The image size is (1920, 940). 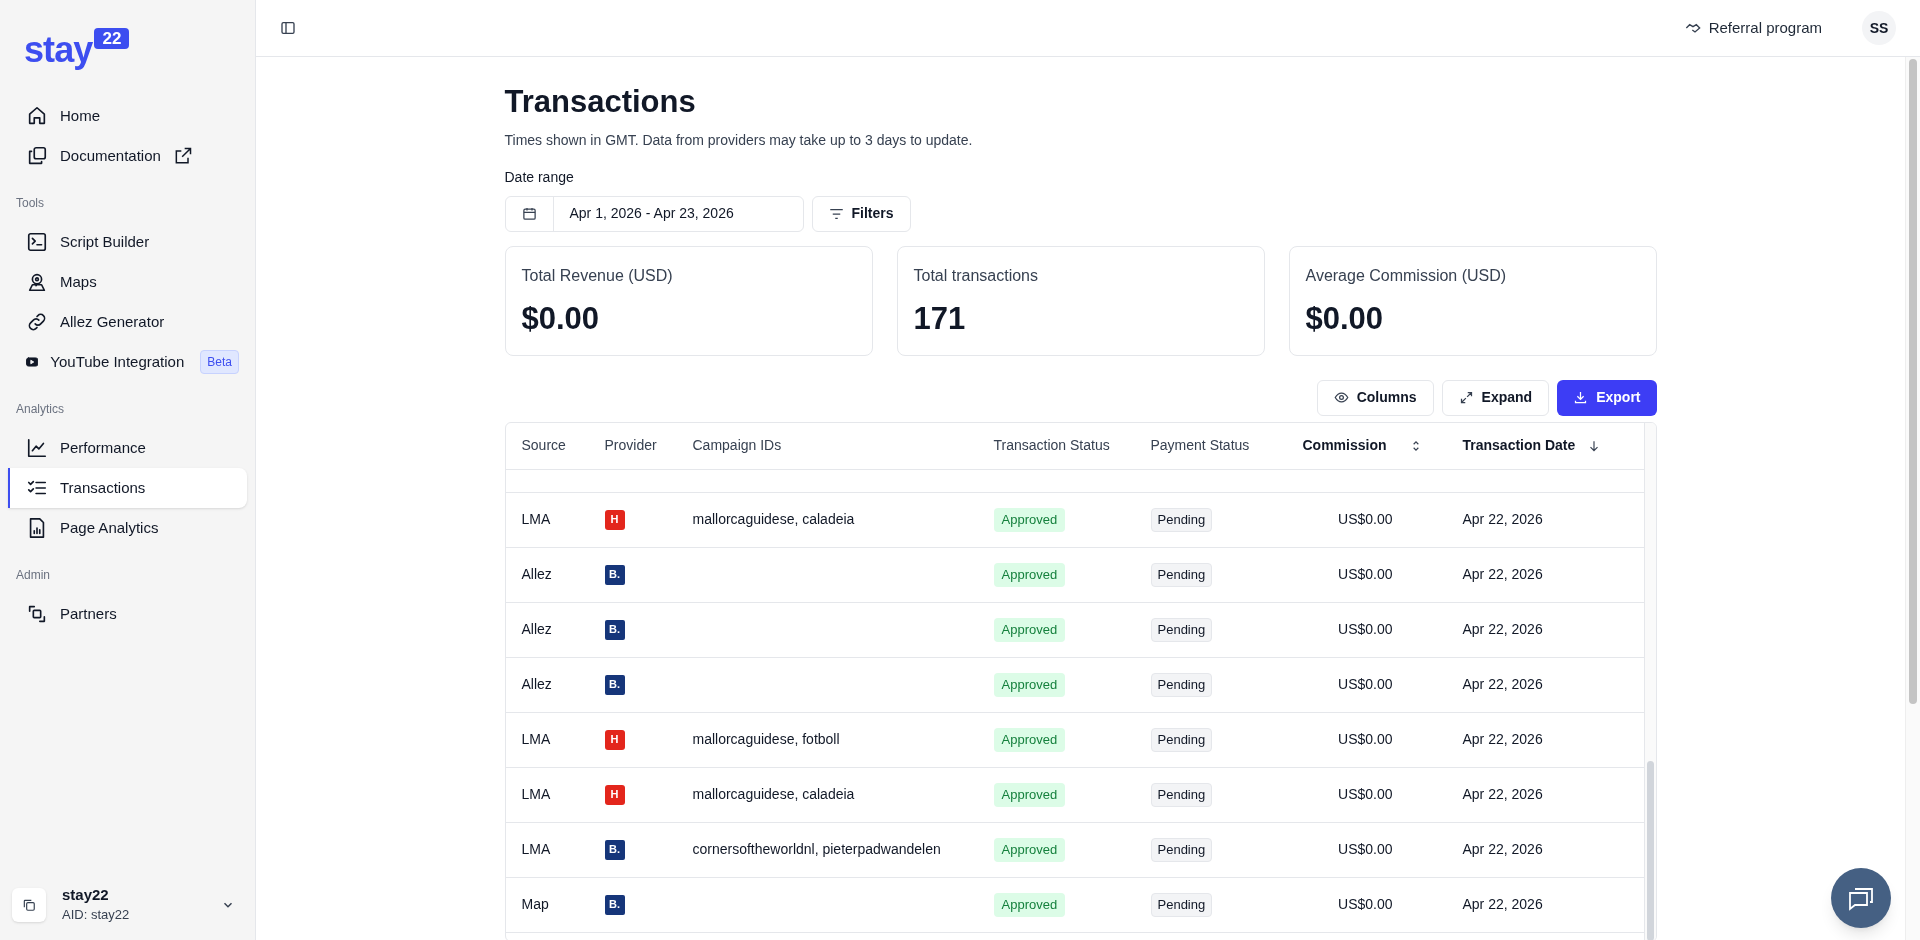 I want to click on user-avatar: SS, so click(x=1879, y=28).